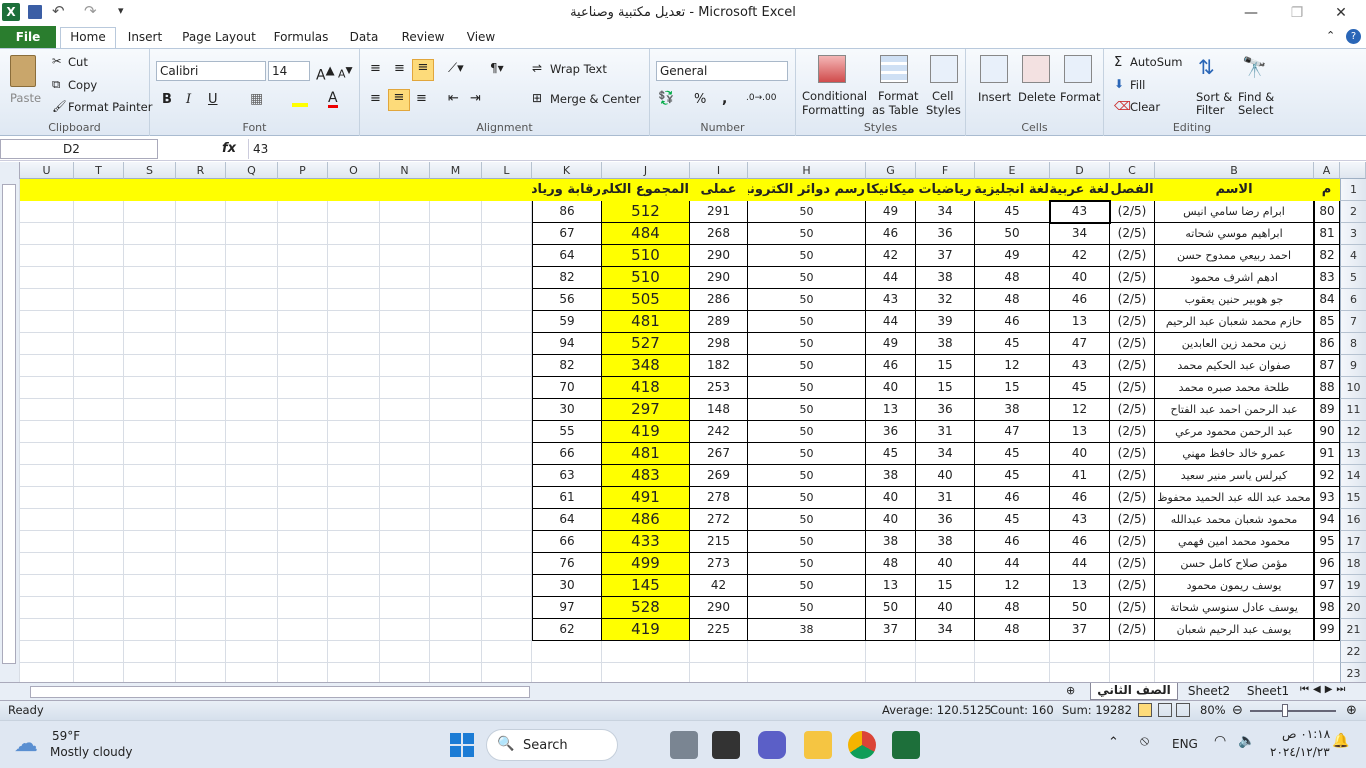 The width and height of the screenshot is (1366, 768). I want to click on find-select-icon: 🔭, so click(1254, 67).